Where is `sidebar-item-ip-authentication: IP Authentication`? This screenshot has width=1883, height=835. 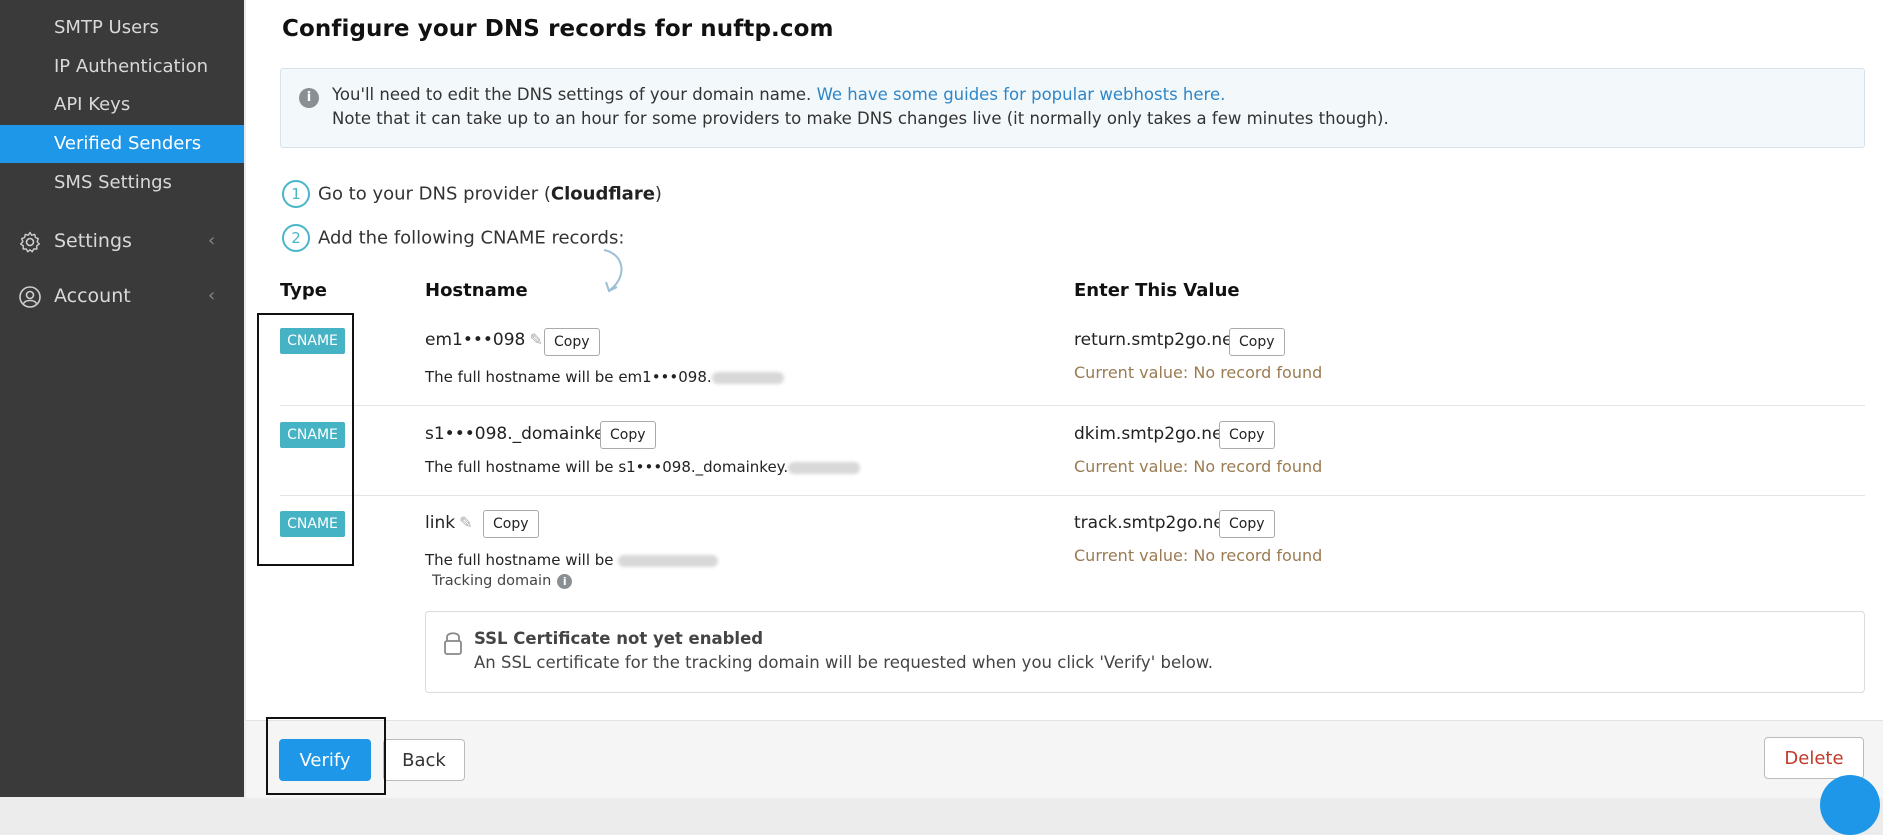
sidebar-item-ip-authentication: IP Authentication is located at coordinates (122, 67).